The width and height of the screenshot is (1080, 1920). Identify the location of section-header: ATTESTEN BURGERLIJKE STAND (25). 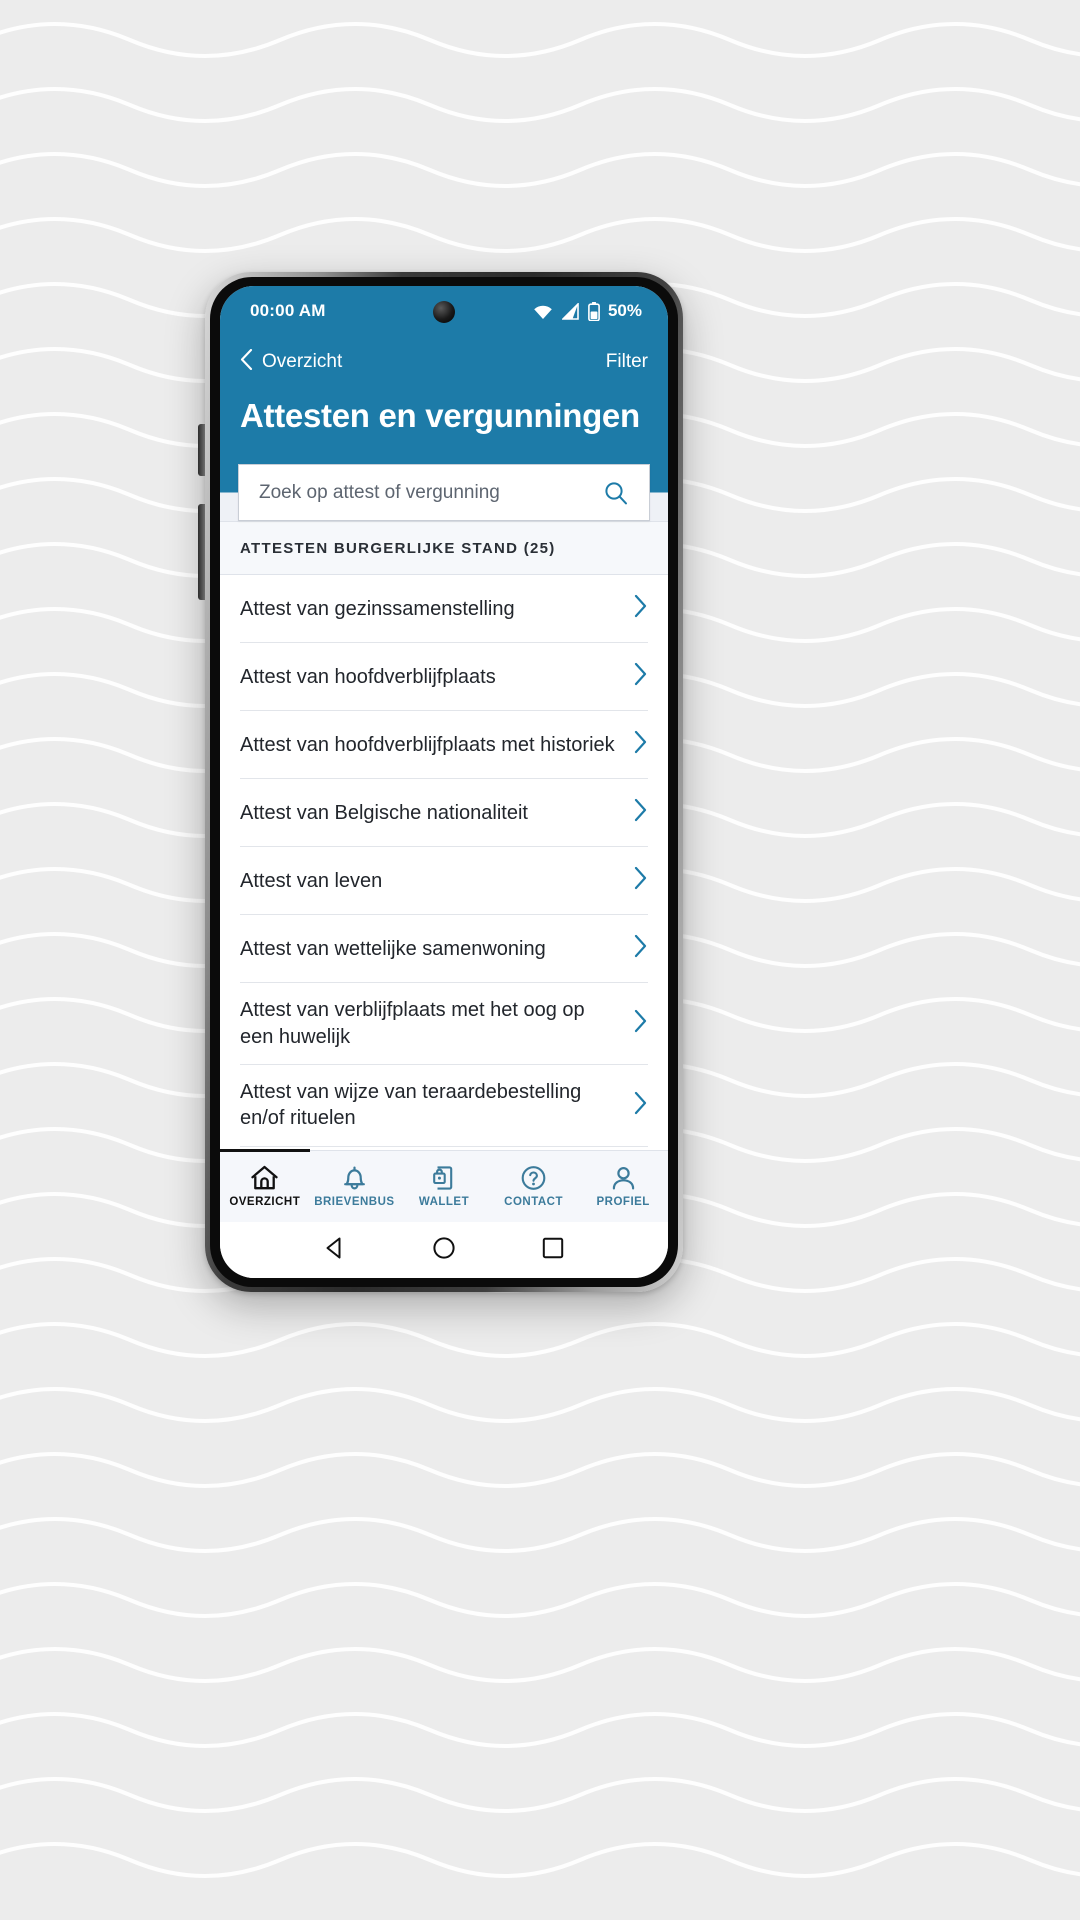
(444, 548).